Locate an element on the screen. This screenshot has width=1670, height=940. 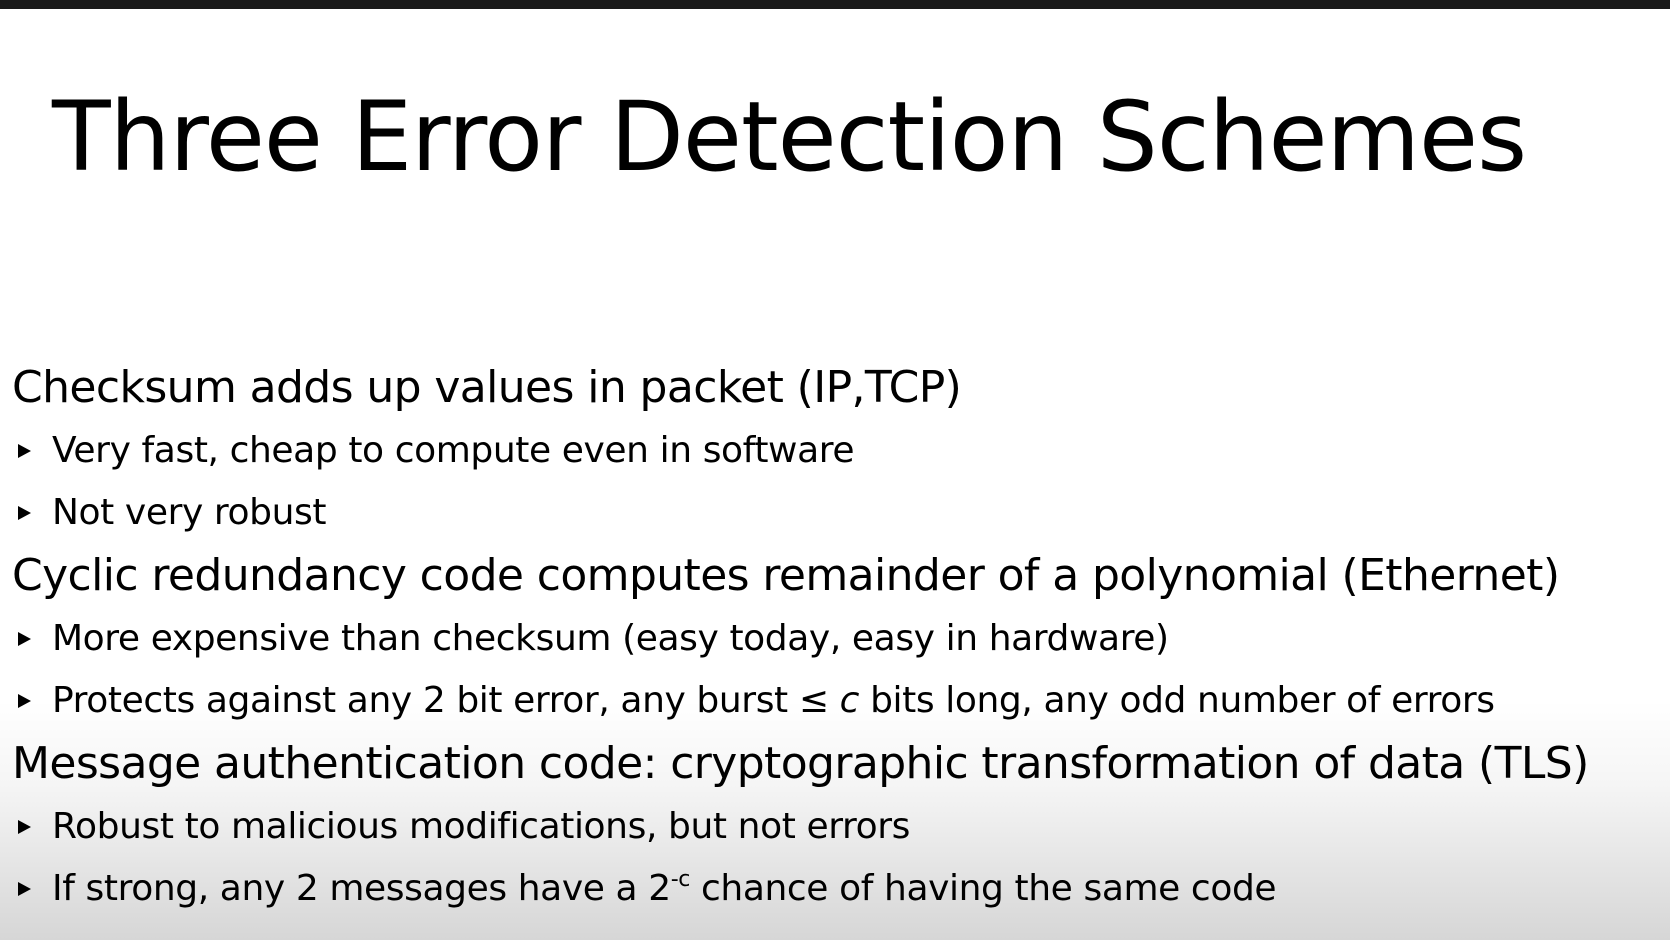
variable-c: c is located at coordinates (849, 700).